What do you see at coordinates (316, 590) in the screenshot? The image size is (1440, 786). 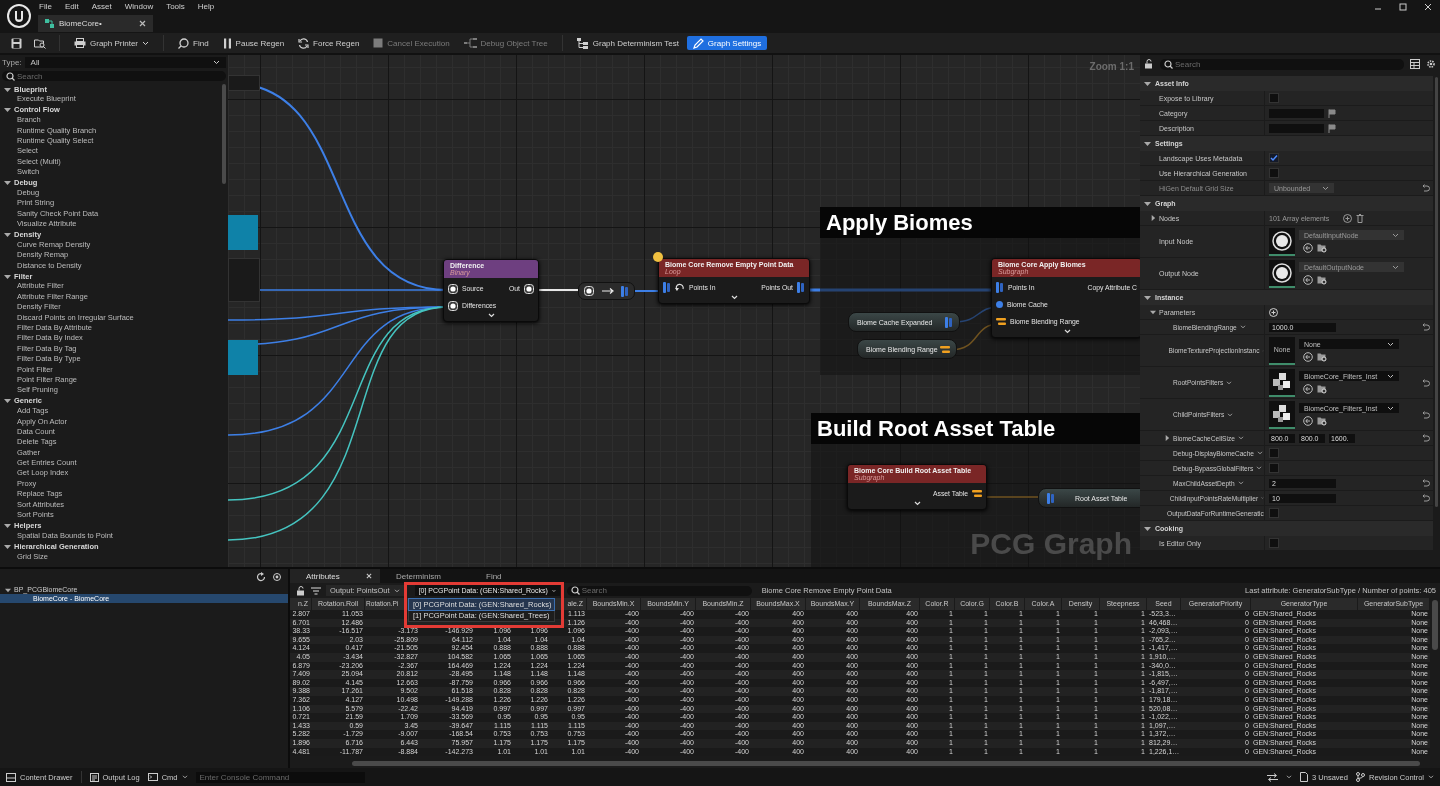 I see `filter-icon` at bounding box center [316, 590].